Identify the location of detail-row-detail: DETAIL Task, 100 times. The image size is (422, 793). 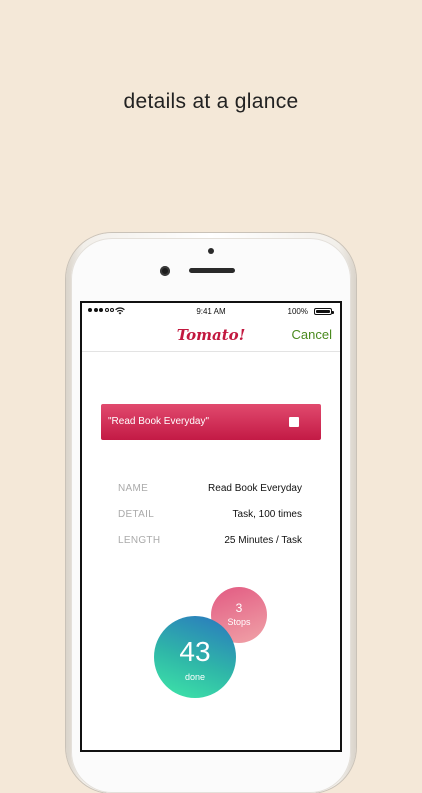
(211, 517).